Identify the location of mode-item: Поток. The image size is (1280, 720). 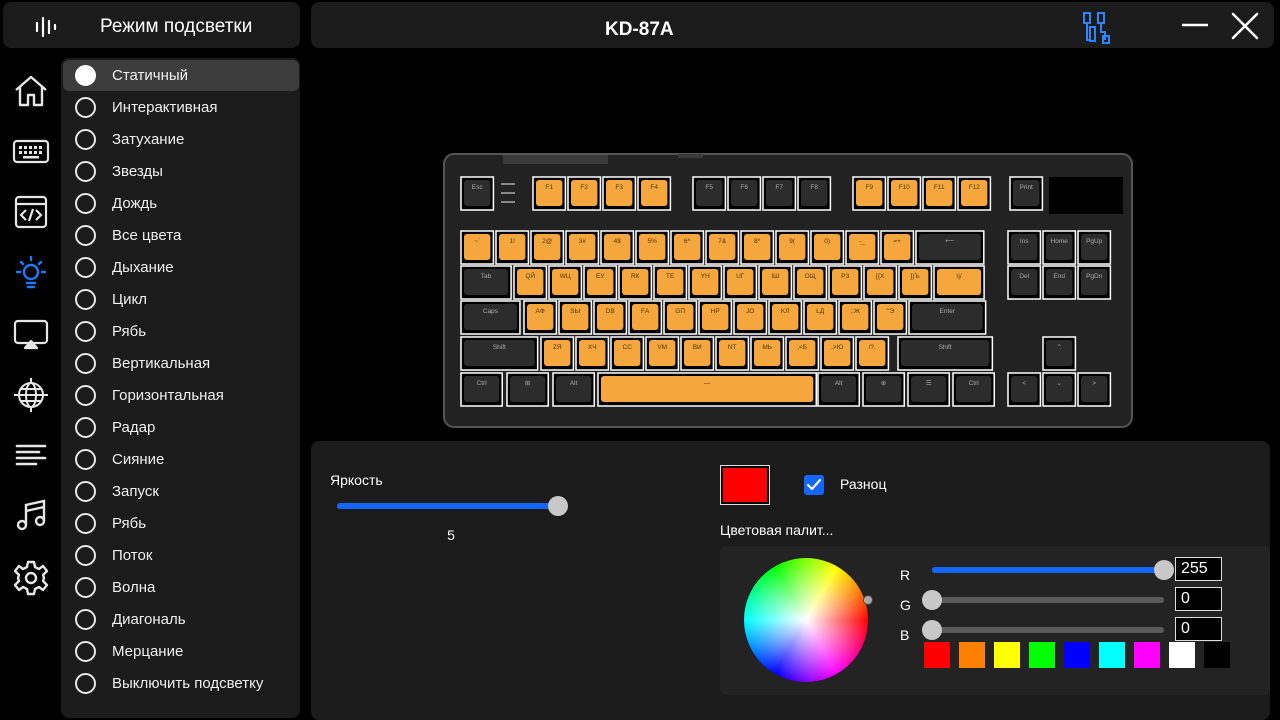
(181, 555).